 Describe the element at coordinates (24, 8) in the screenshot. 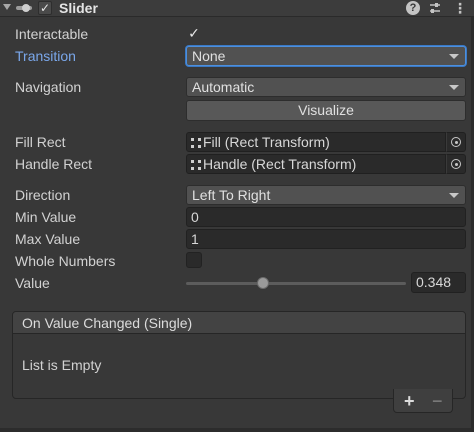

I see `slider-component-icon` at that location.